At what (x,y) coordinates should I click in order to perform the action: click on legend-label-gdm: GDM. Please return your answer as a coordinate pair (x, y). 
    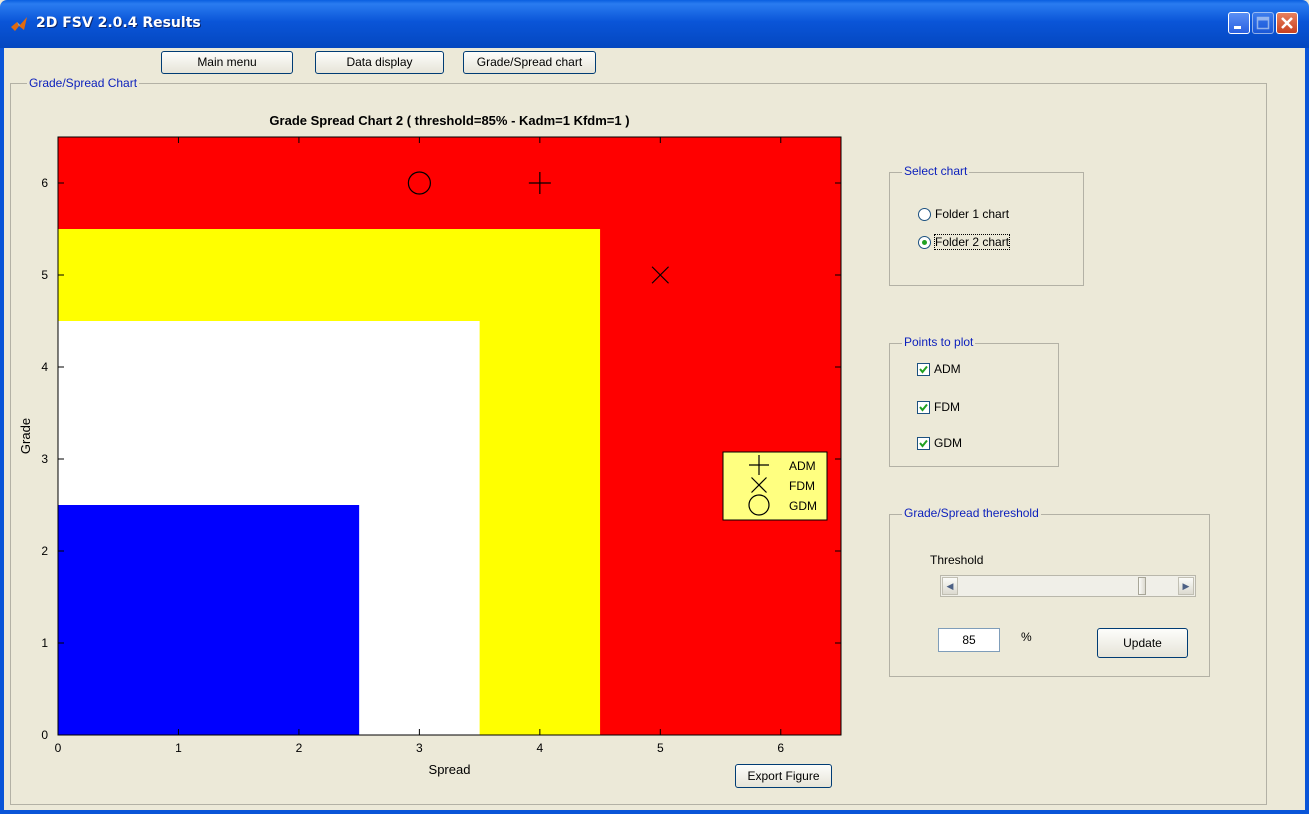
    Looking at the image, I should click on (803, 506).